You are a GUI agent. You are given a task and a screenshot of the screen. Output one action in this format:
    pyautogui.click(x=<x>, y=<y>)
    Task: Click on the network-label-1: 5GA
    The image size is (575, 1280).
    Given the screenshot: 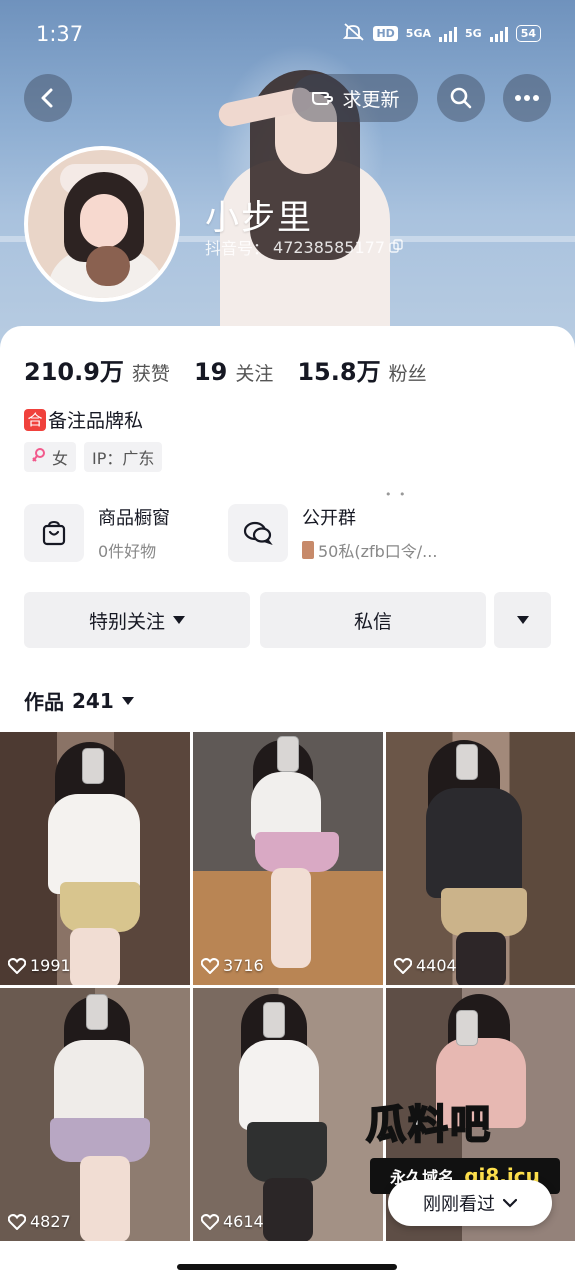 What is the action you would take?
    pyautogui.click(x=418, y=33)
    